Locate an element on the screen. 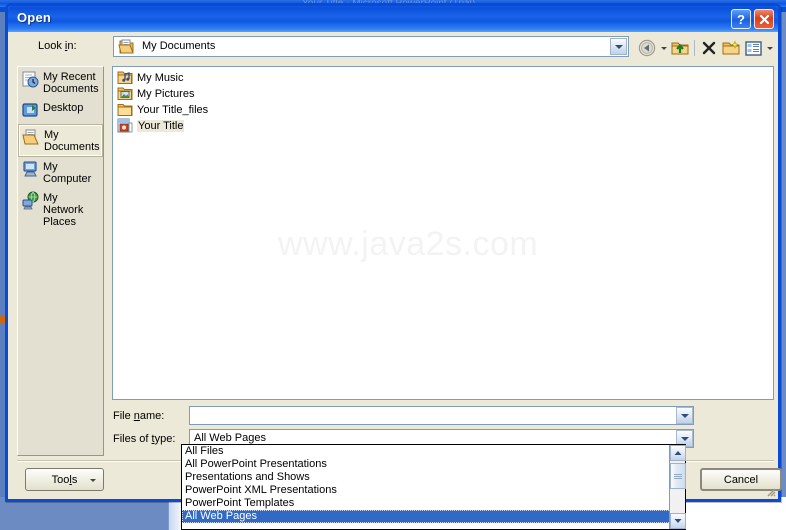  new-folder-button is located at coordinates (731, 48).